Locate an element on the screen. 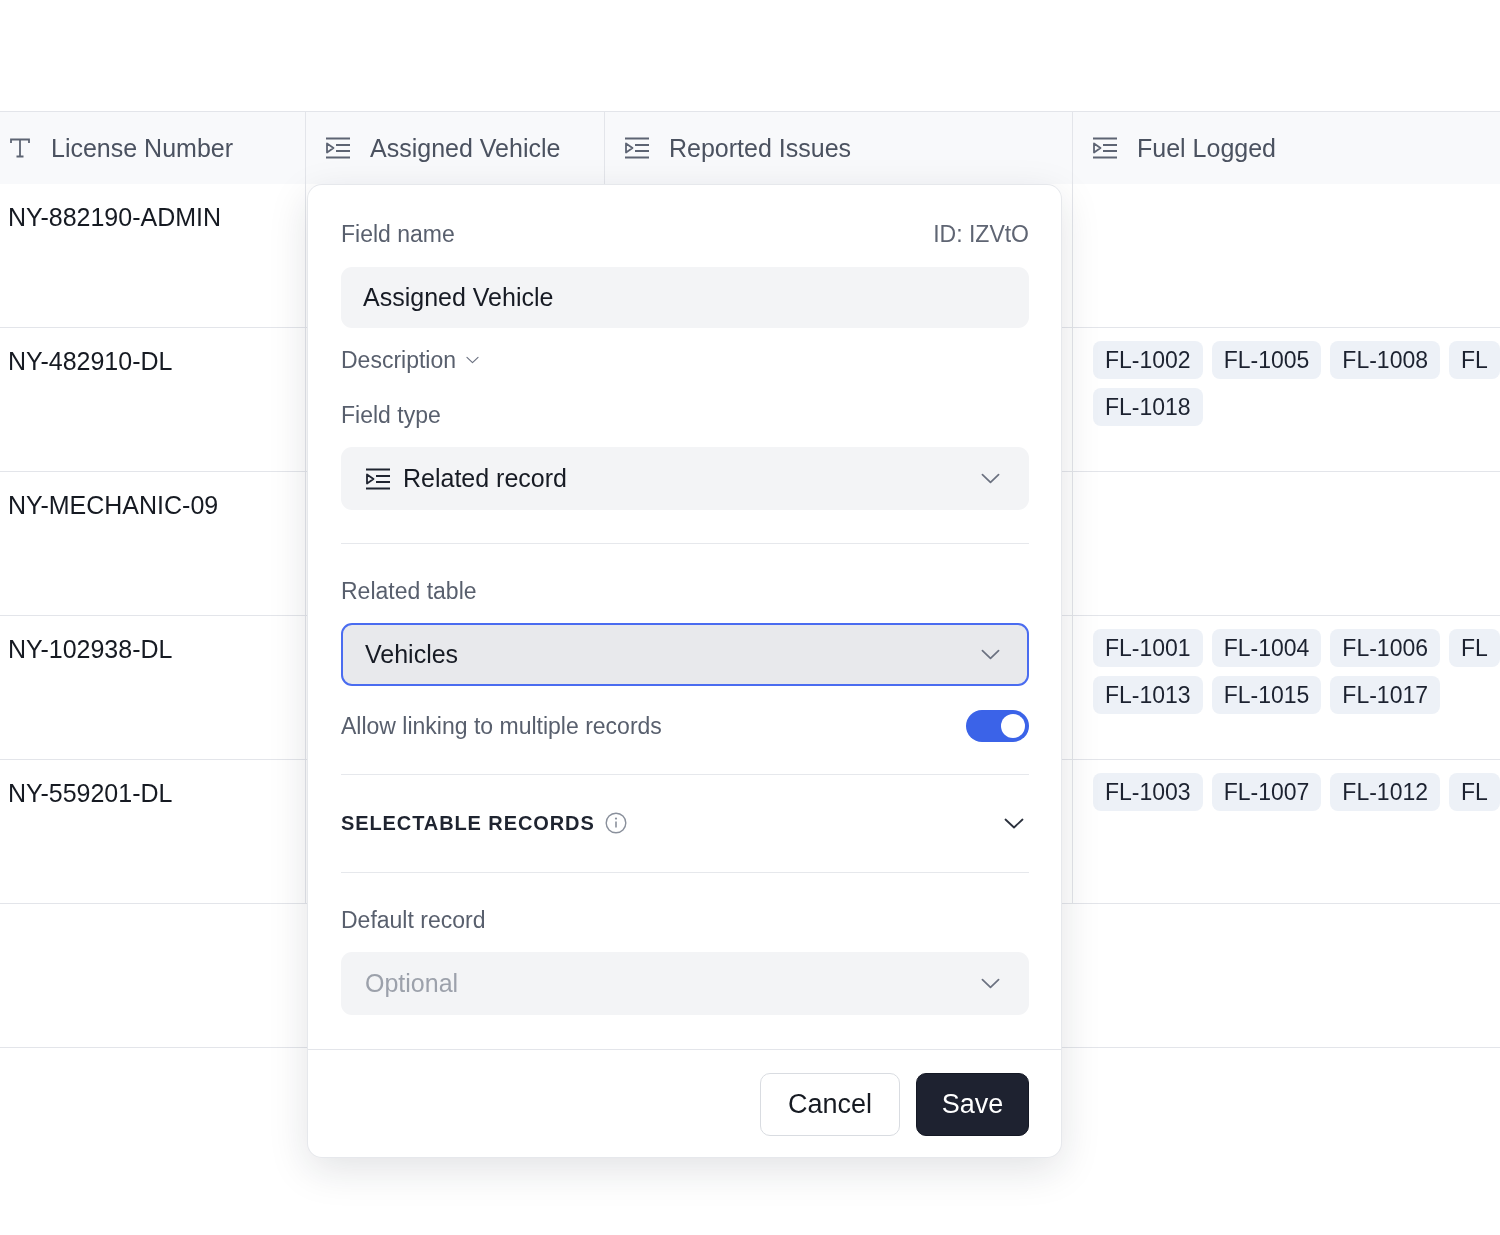 The height and width of the screenshot is (1235, 1500). record-tag: FL-1017 is located at coordinates (1385, 695).